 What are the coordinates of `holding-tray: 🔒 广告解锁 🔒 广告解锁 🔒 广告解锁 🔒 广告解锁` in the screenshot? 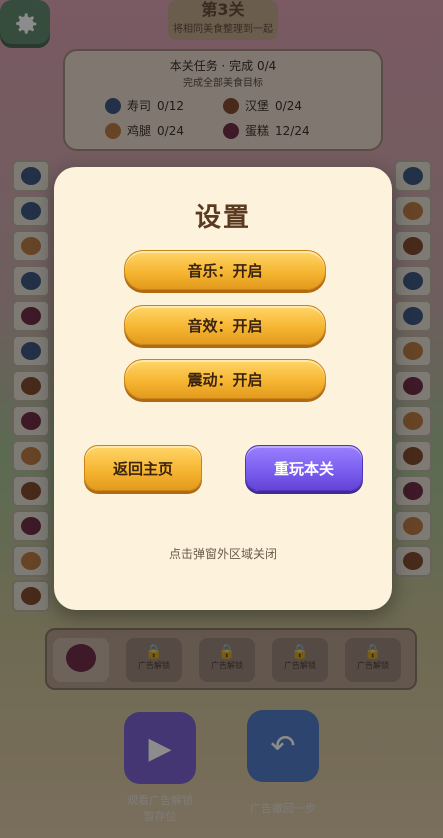 It's located at (231, 659).